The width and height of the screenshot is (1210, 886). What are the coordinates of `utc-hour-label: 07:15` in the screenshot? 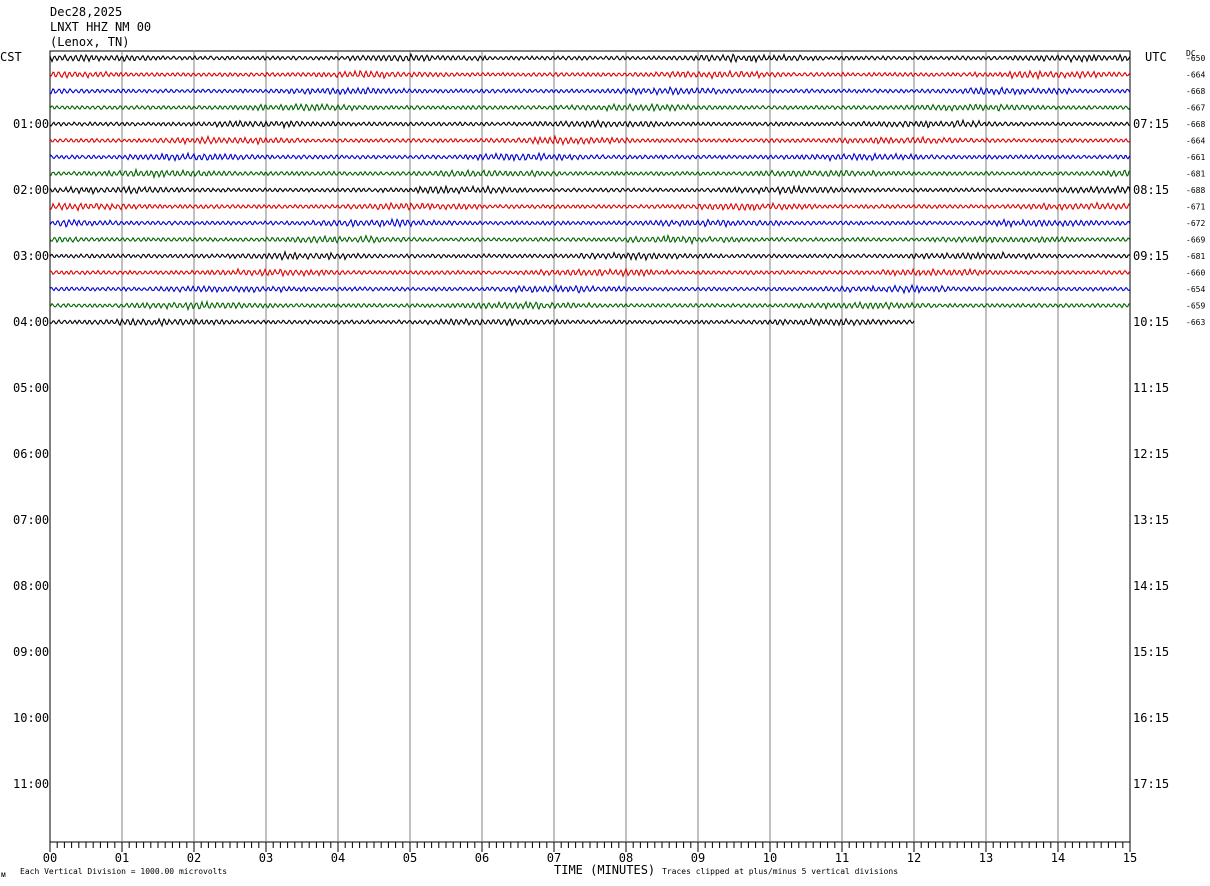 It's located at (1151, 124).